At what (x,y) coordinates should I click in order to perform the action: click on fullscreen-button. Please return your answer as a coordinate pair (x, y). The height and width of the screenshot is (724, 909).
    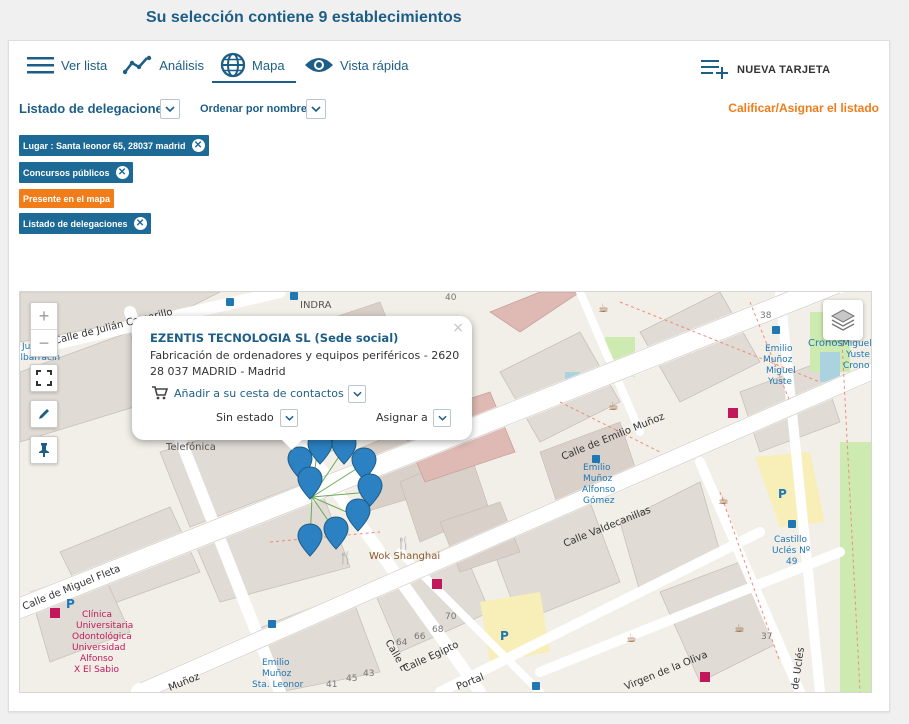
    Looking at the image, I should click on (44, 378).